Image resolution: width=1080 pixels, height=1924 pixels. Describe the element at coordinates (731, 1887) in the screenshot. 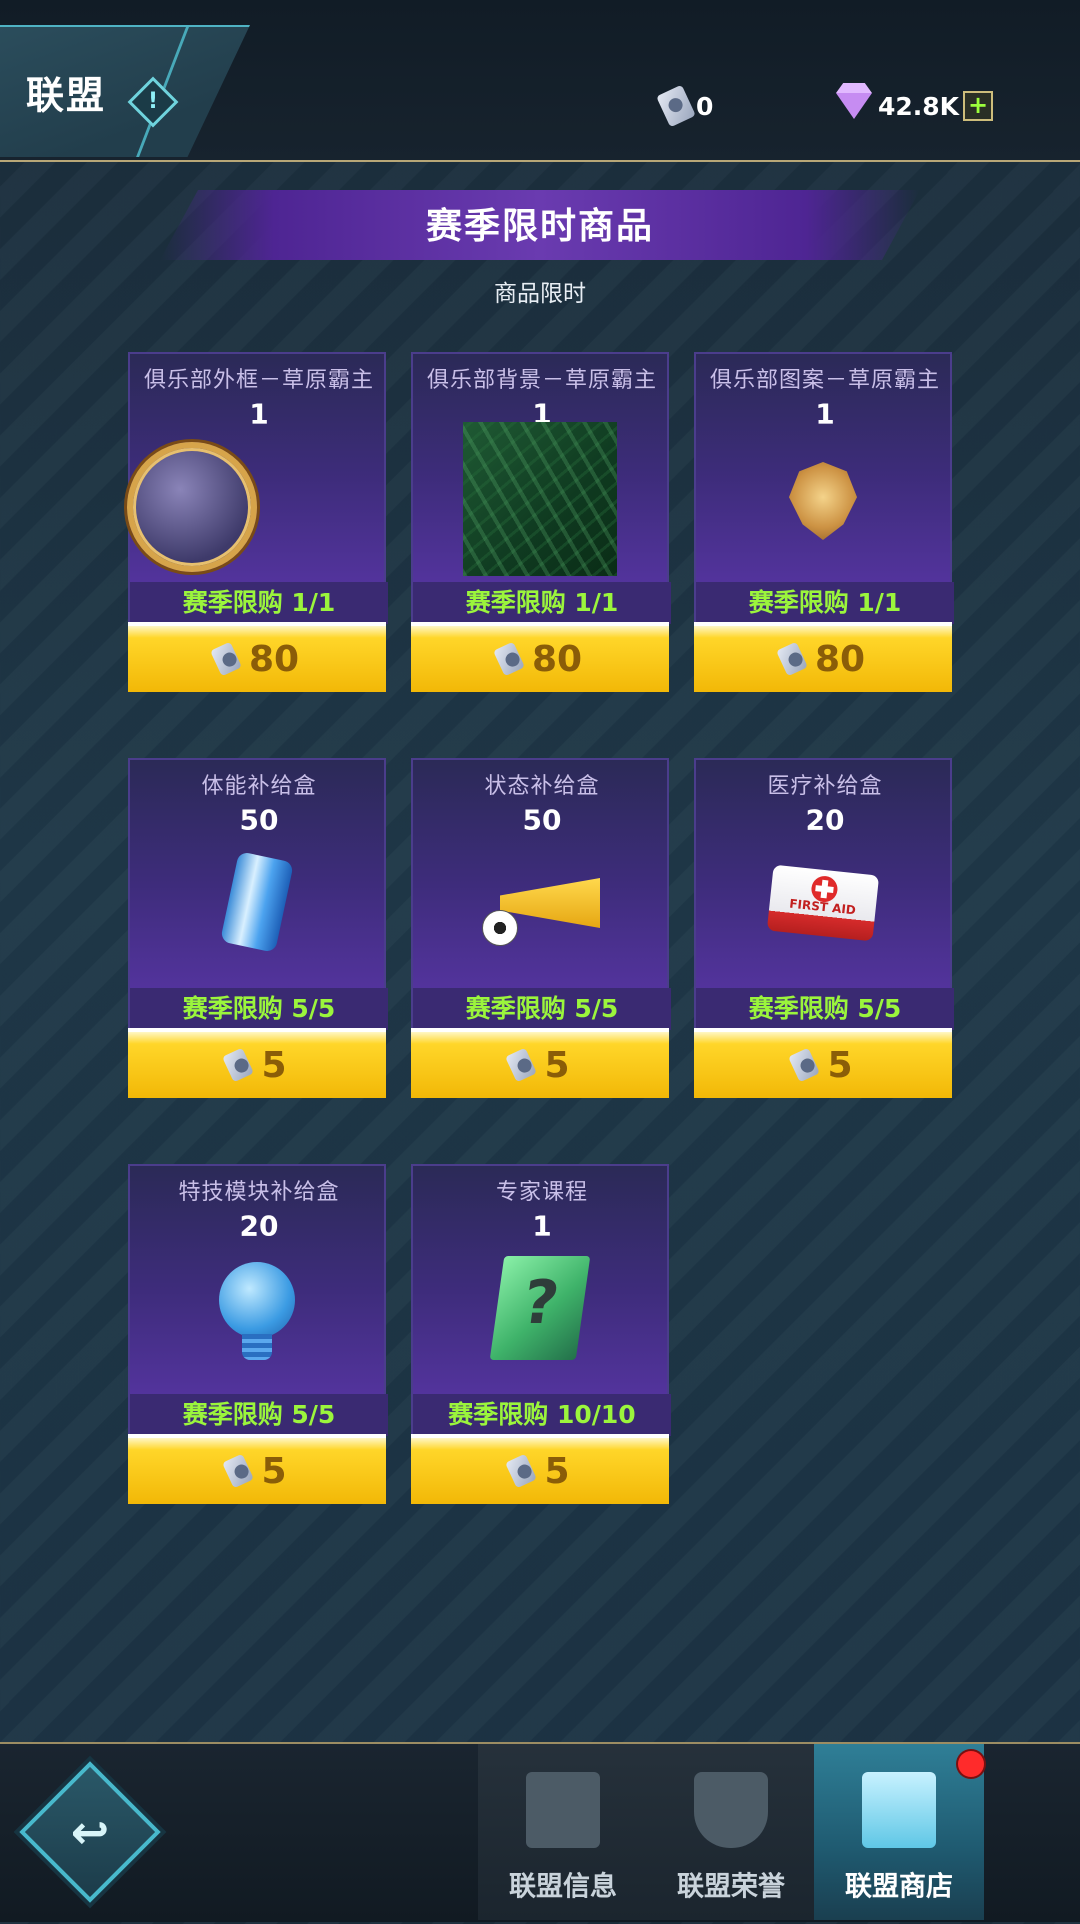

I see `tab-label: 联盟荣誉` at that location.